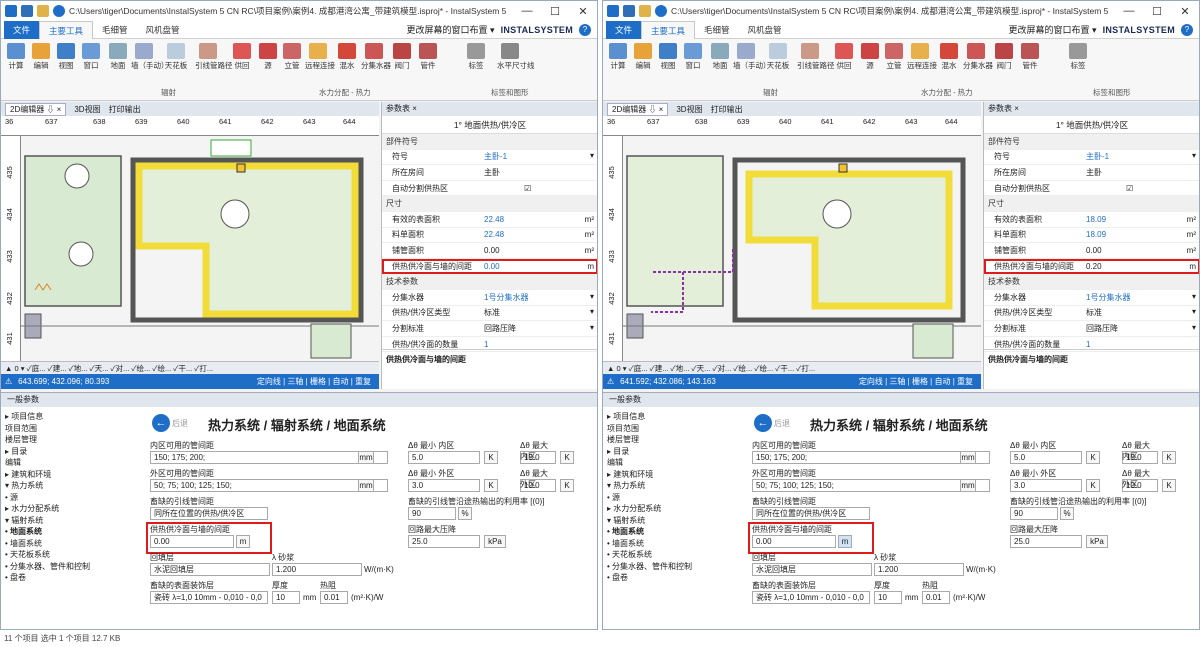  What do you see at coordinates (1053, 29) in the screenshot?
I see `layout-menu: 更改屏幕的窗口布置 ▾` at bounding box center [1053, 29].